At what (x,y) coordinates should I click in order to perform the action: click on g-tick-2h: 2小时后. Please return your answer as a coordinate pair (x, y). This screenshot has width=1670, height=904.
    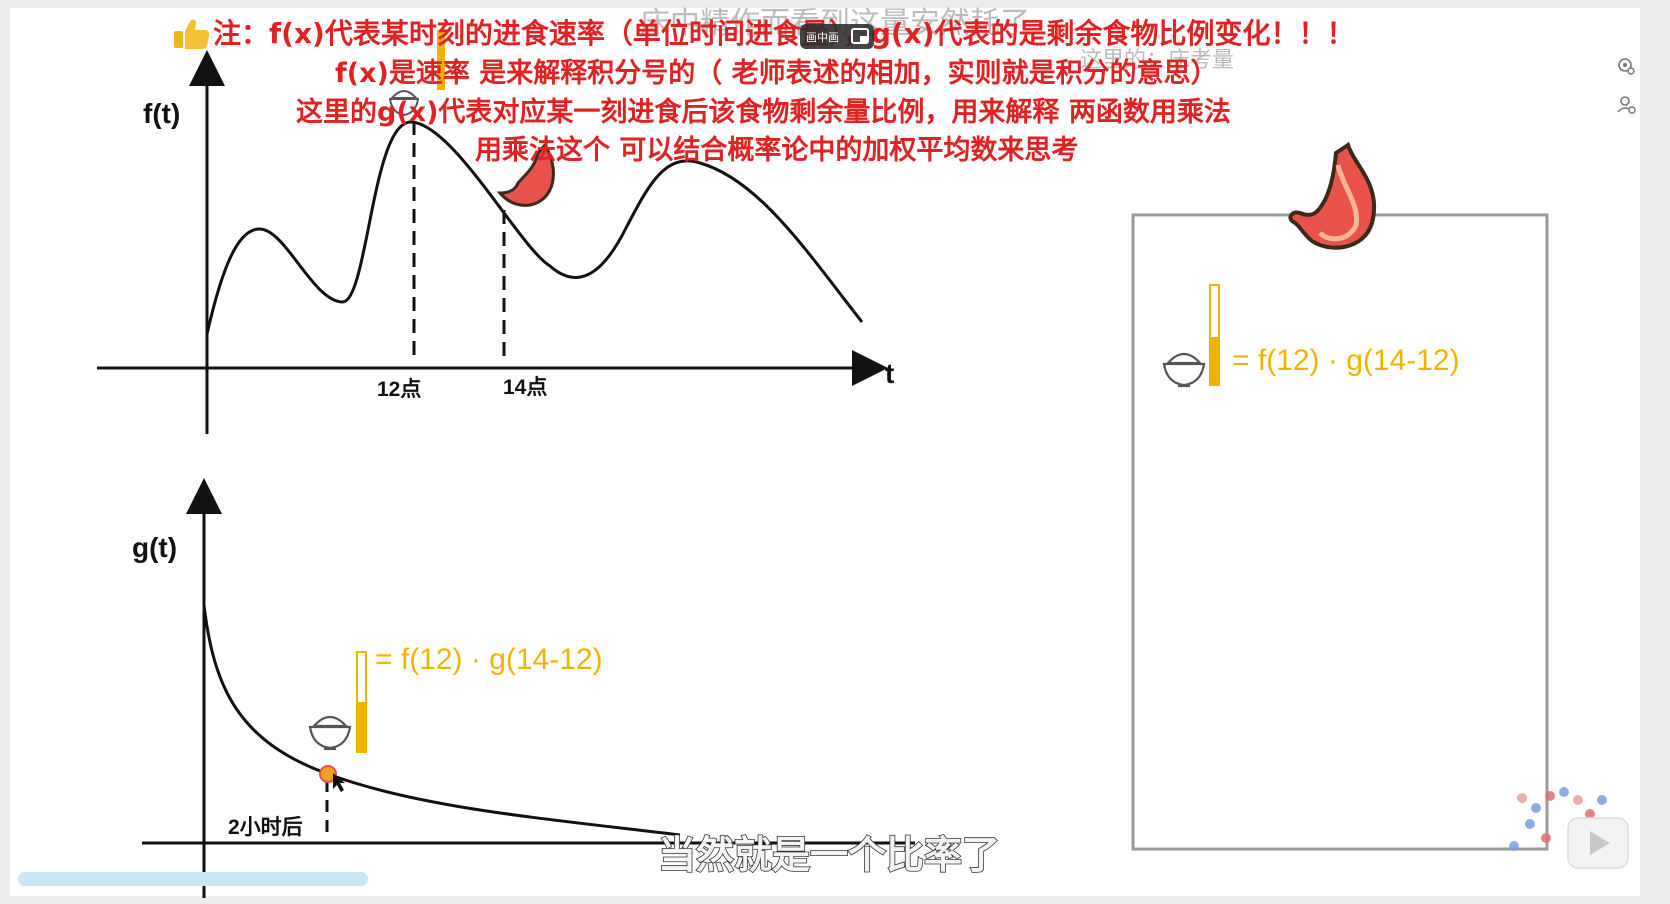
    Looking at the image, I should click on (265, 827).